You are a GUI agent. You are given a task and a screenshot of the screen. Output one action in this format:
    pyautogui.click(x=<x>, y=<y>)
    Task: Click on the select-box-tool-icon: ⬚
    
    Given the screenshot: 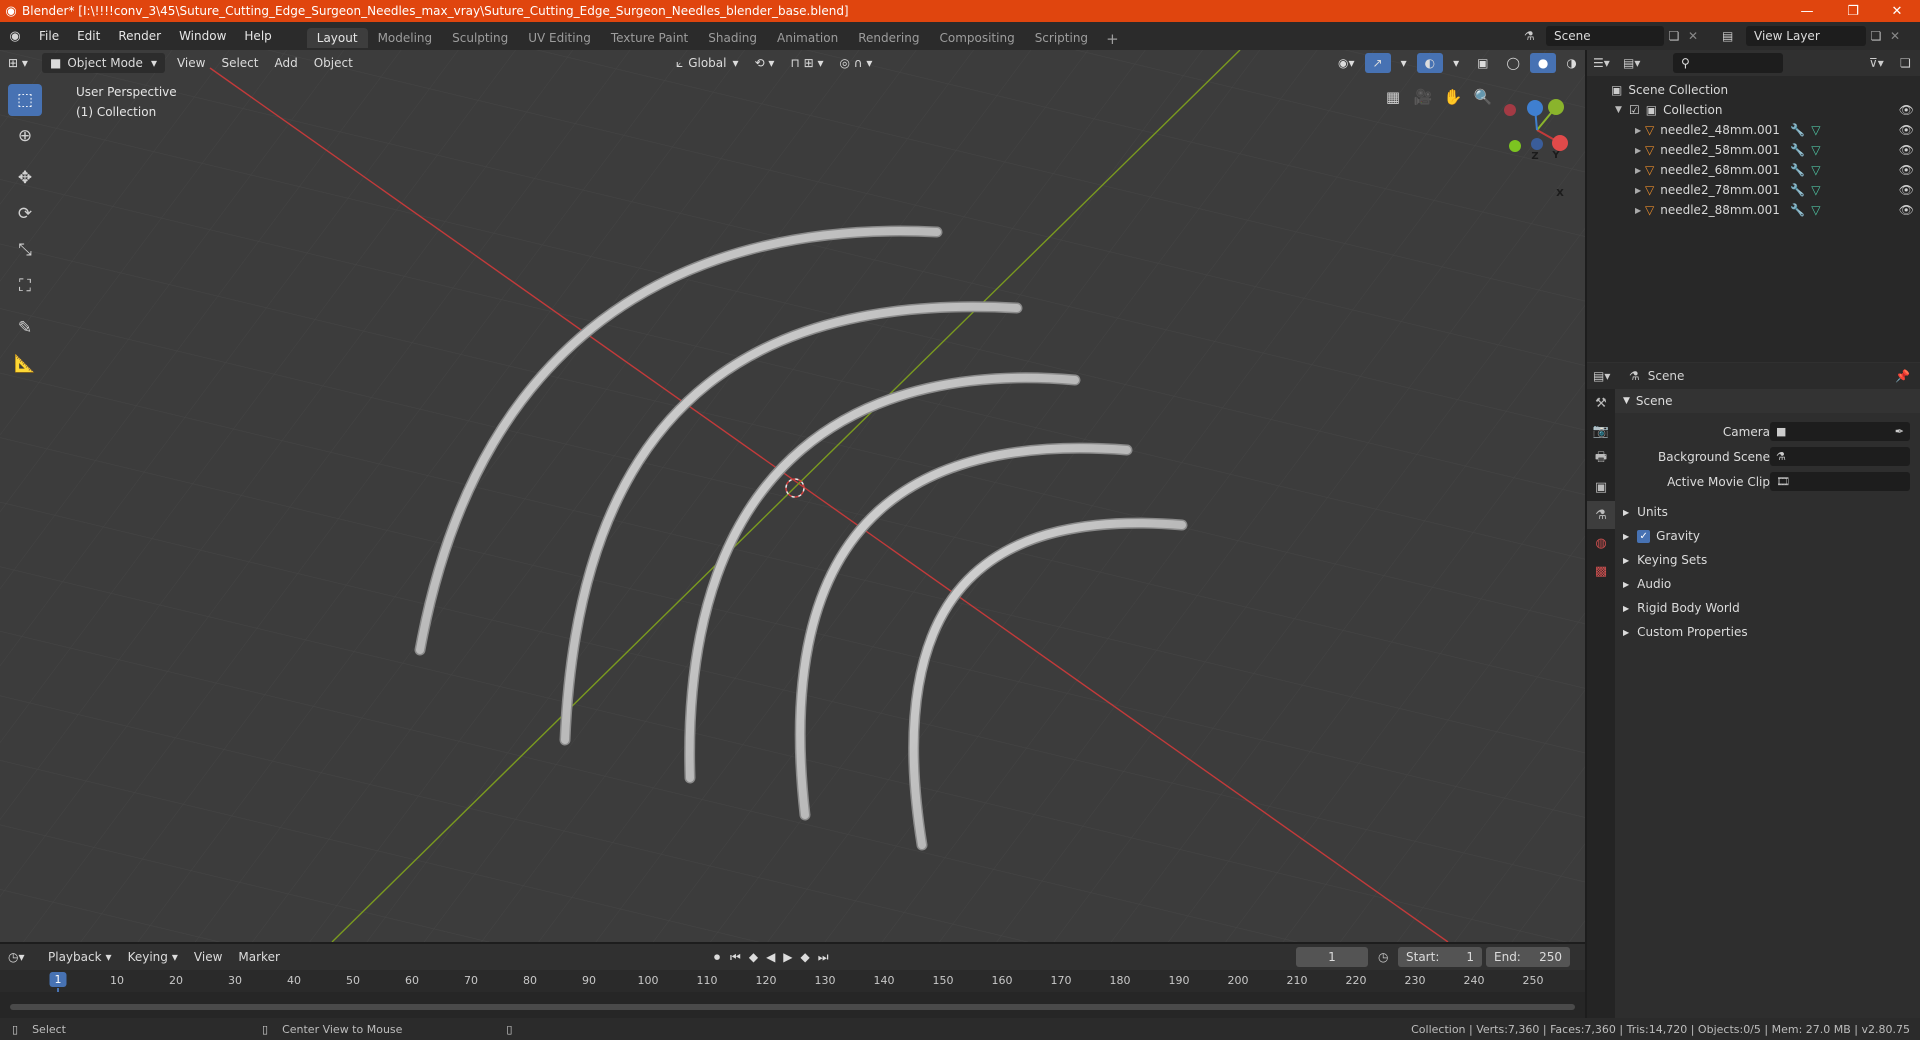 What is the action you would take?
    pyautogui.click(x=25, y=100)
    